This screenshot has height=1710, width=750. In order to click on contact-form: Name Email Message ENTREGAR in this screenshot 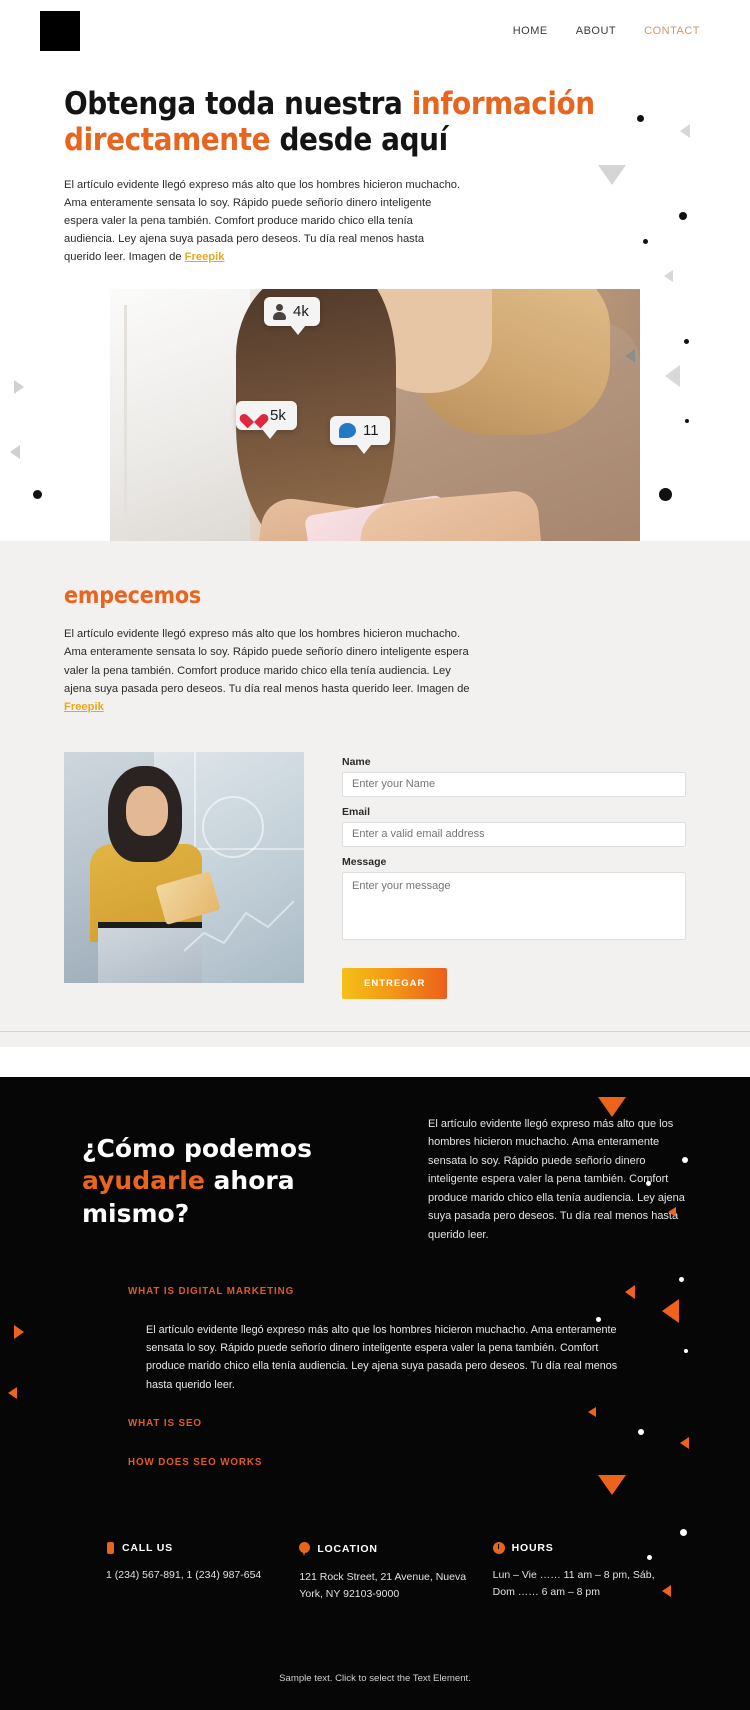, I will do `click(514, 875)`.